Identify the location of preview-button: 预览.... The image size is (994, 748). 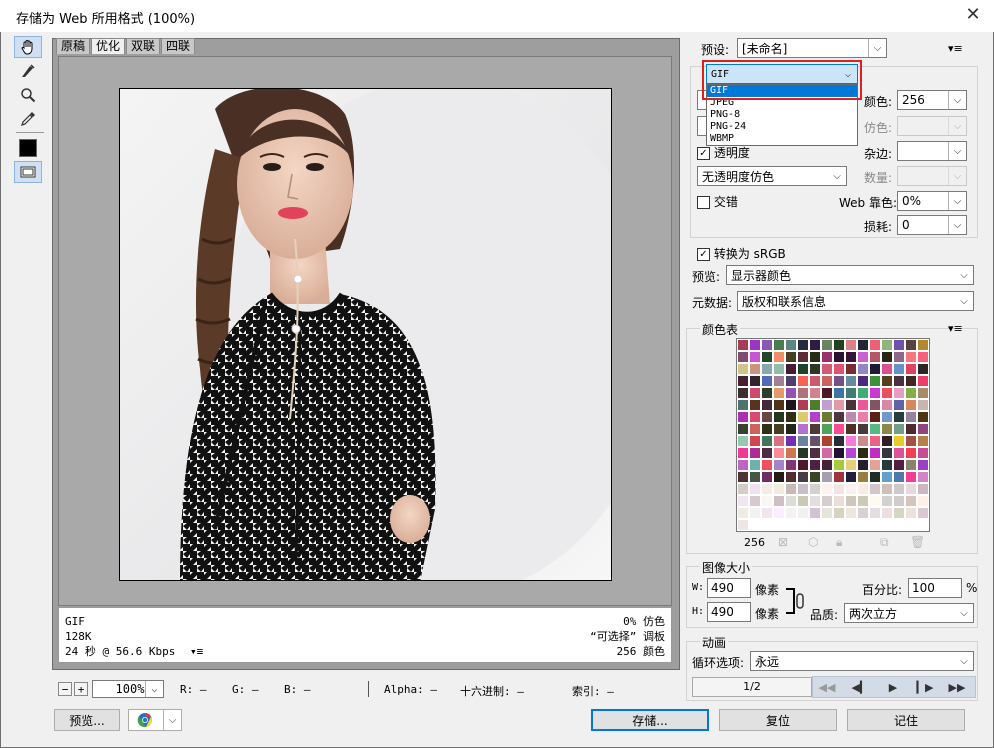
(87, 720).